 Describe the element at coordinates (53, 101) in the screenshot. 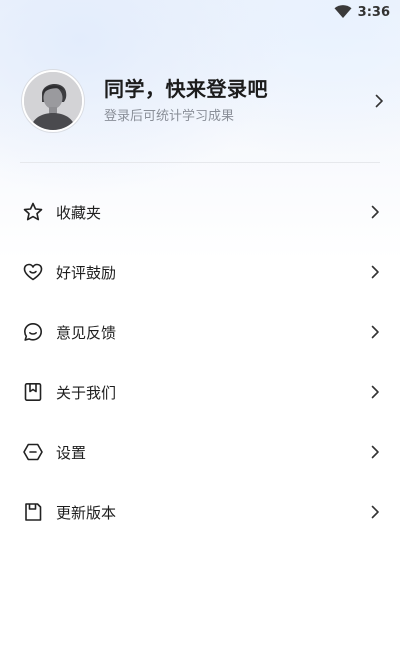

I see `avatar` at that location.